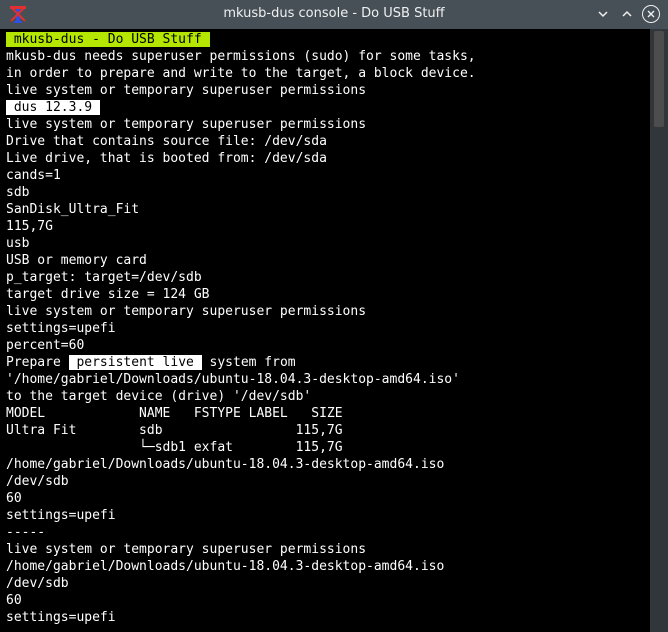 This screenshot has height=632, width=668. Describe the element at coordinates (135, 362) in the screenshot. I see `highlighted-text: persistent live` at that location.